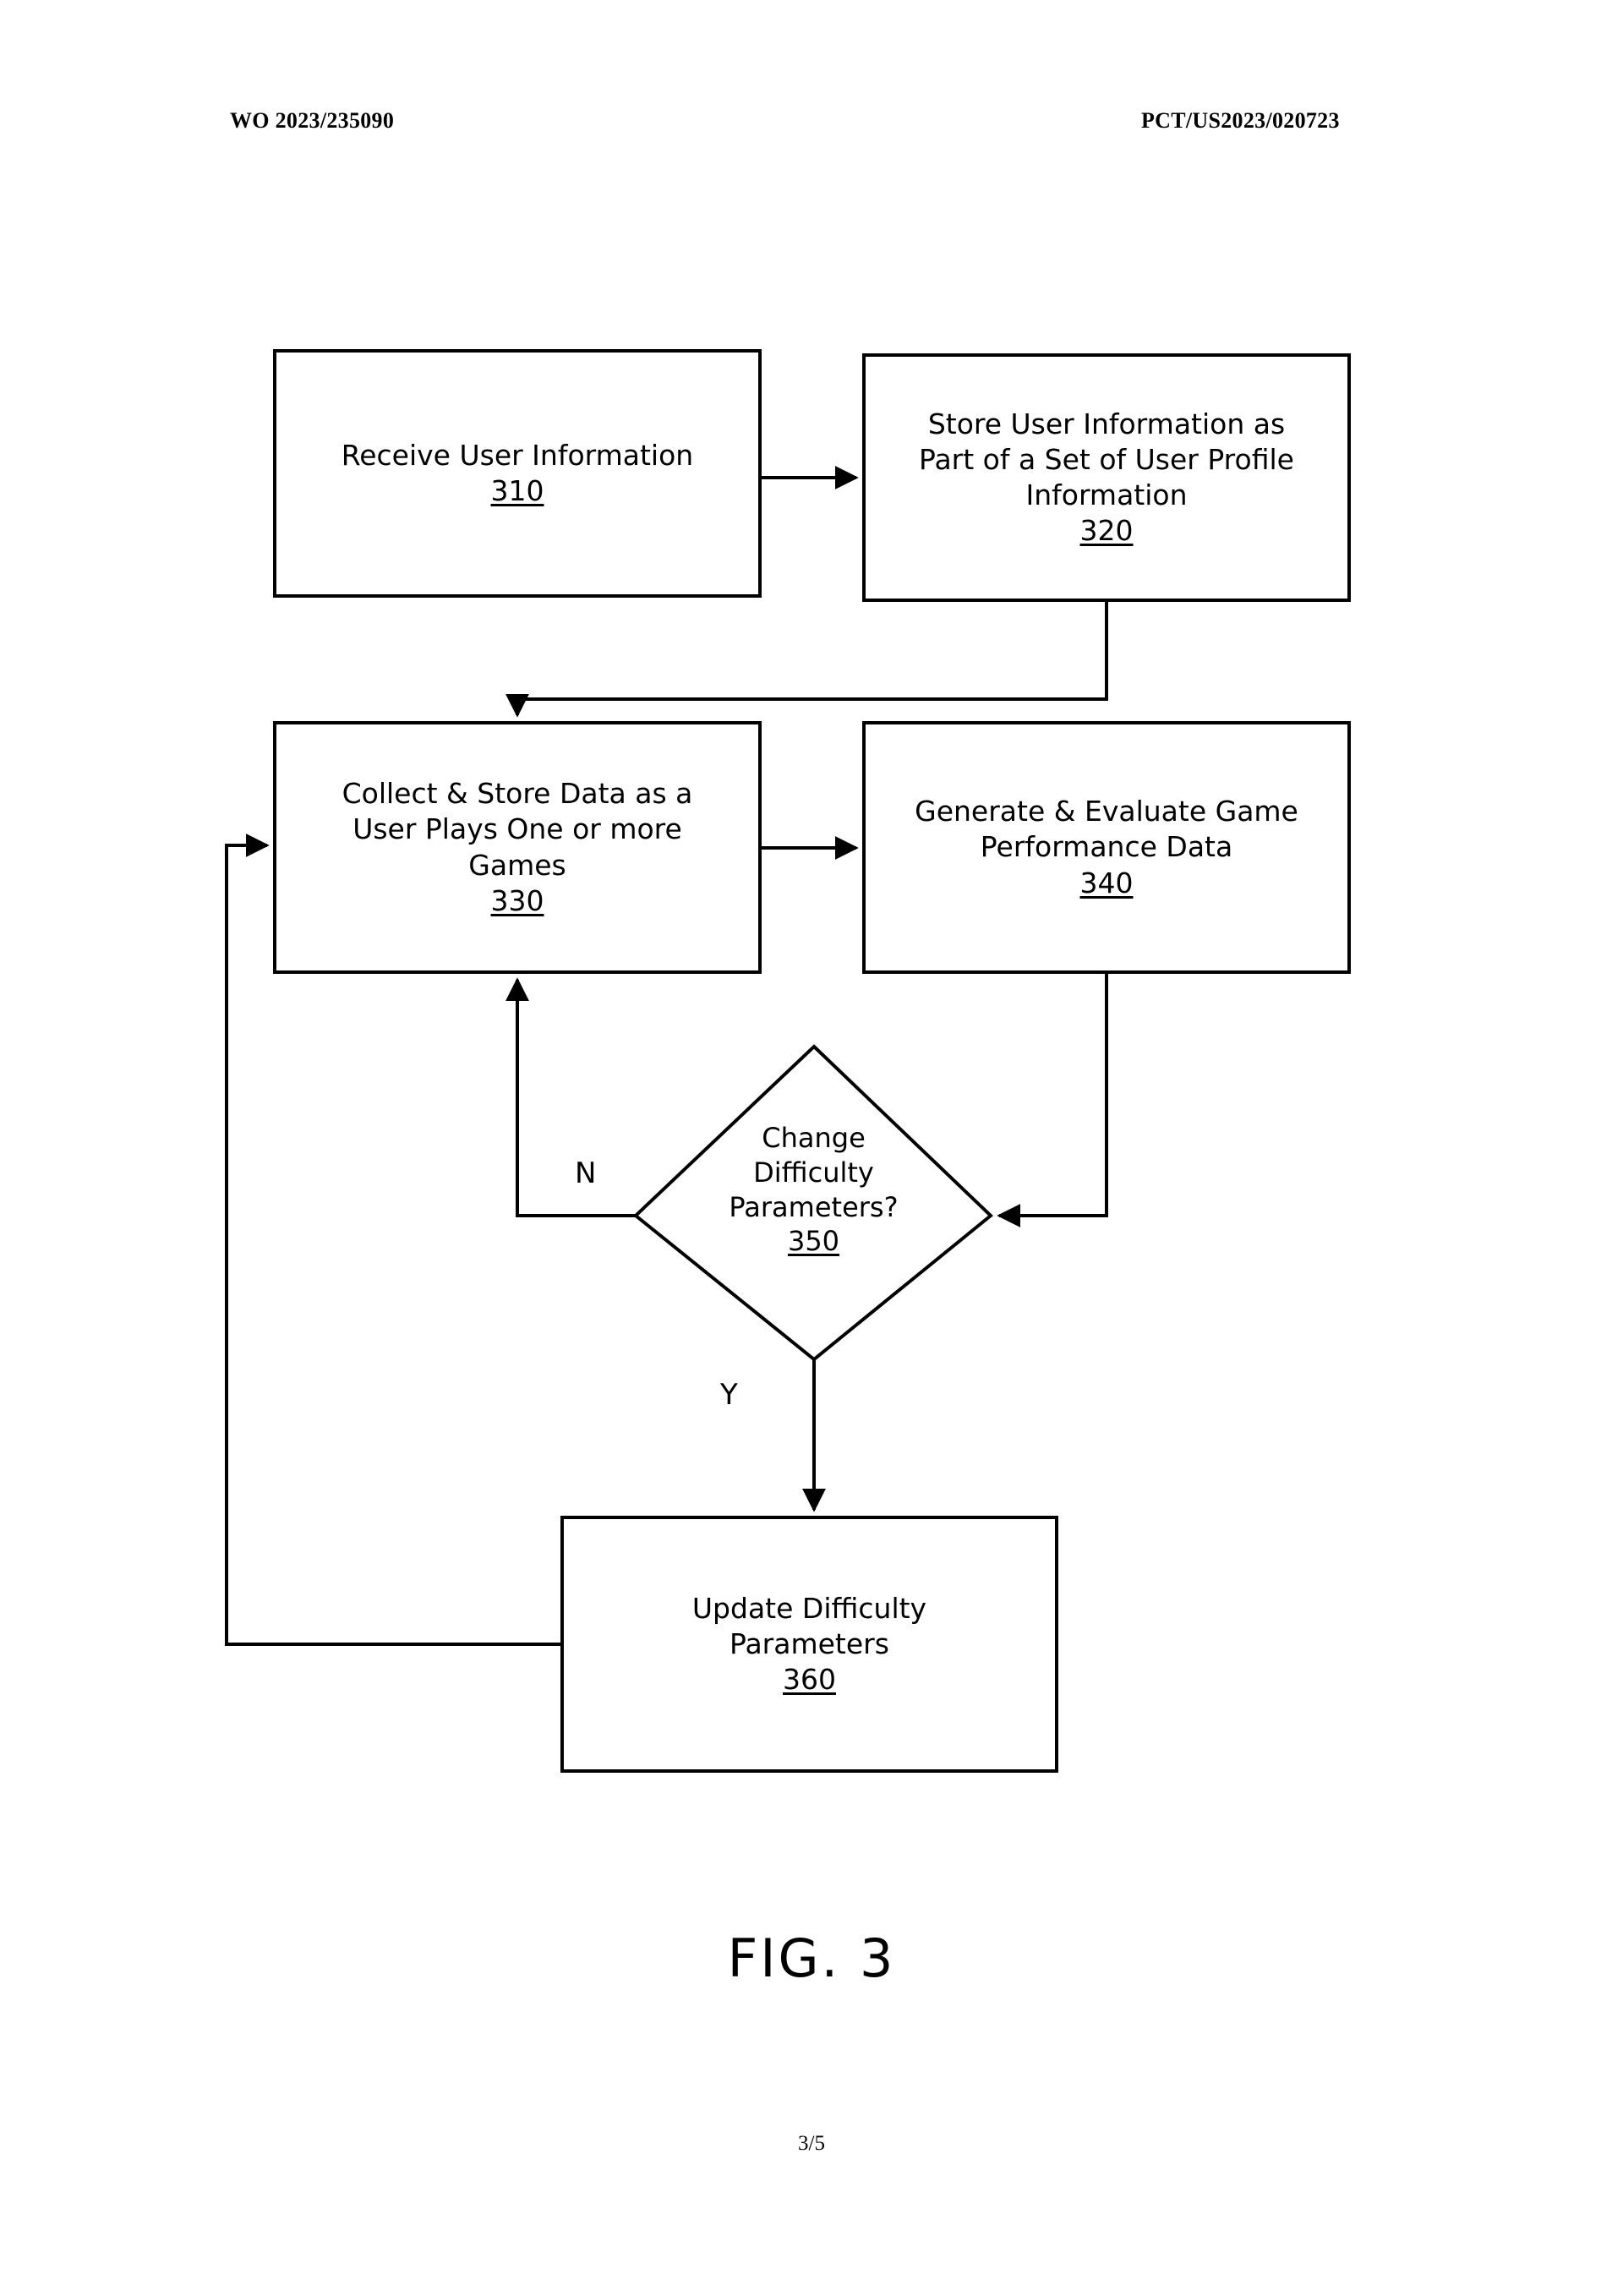 This screenshot has height=2296, width=1623. What do you see at coordinates (812, 2143) in the screenshot?
I see `page-number: 3/5` at bounding box center [812, 2143].